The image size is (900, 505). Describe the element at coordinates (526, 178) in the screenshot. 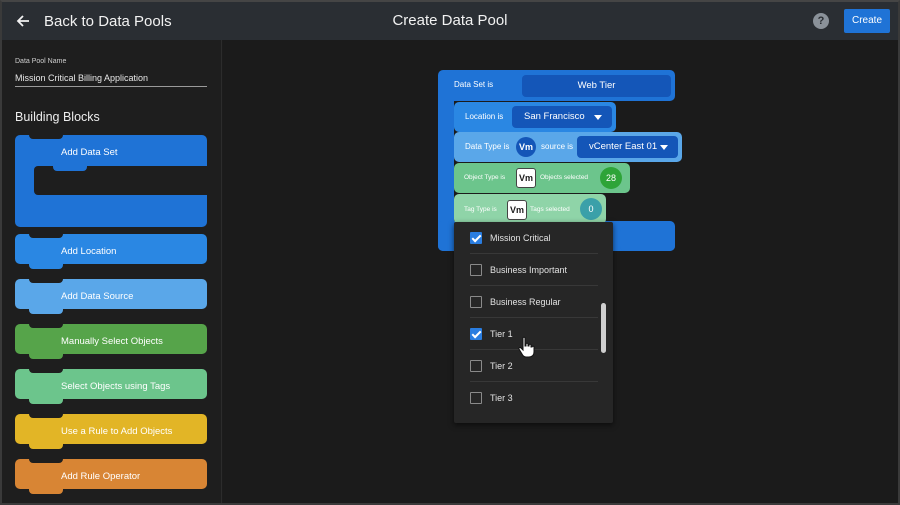

I see `vm-object-icon: Vm` at that location.